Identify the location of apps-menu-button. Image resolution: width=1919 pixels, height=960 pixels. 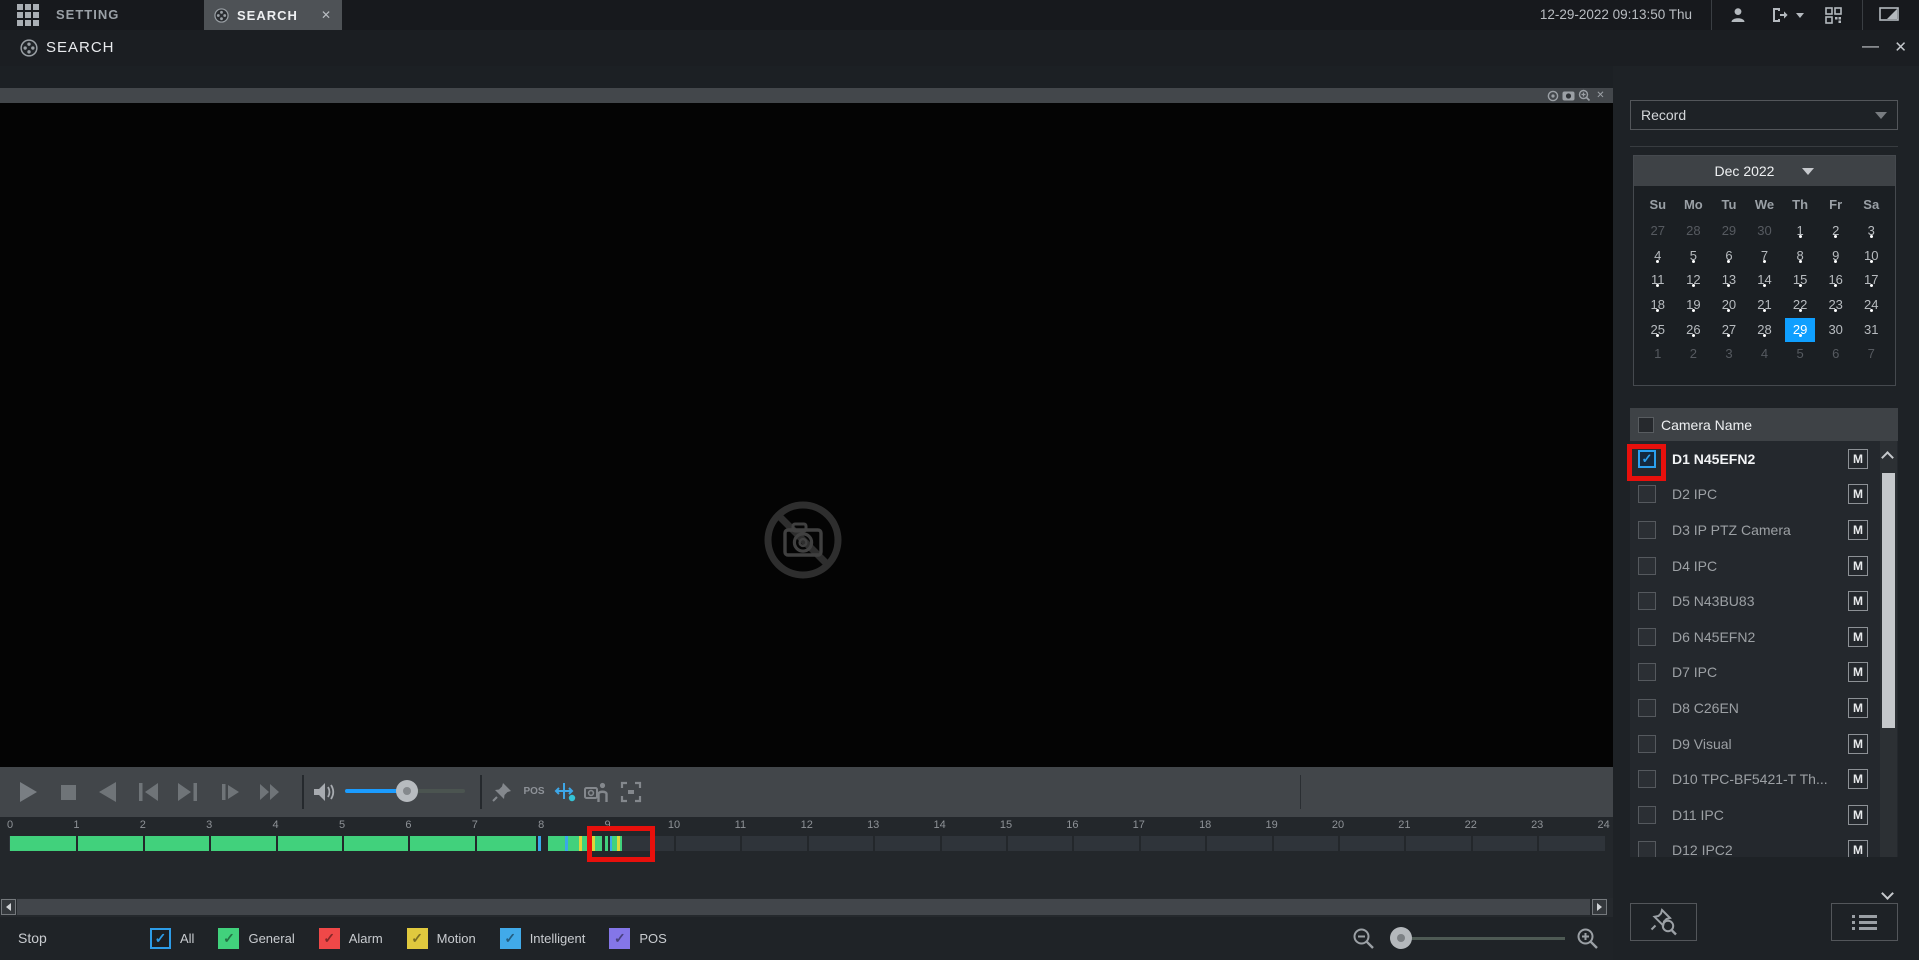
(28, 15).